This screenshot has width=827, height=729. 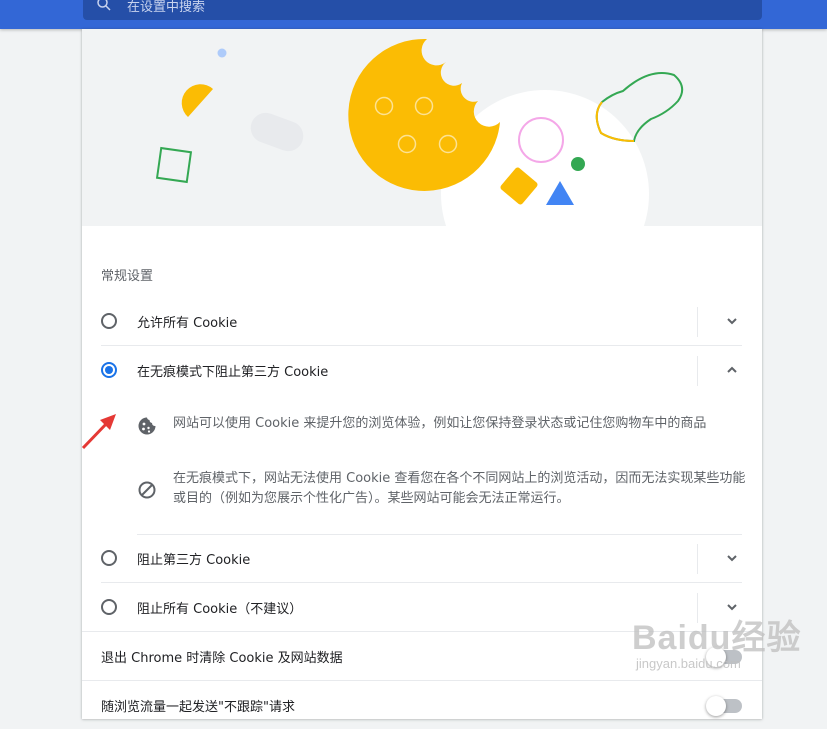 What do you see at coordinates (109, 321) in the screenshot?
I see `radio-allow-all` at bounding box center [109, 321].